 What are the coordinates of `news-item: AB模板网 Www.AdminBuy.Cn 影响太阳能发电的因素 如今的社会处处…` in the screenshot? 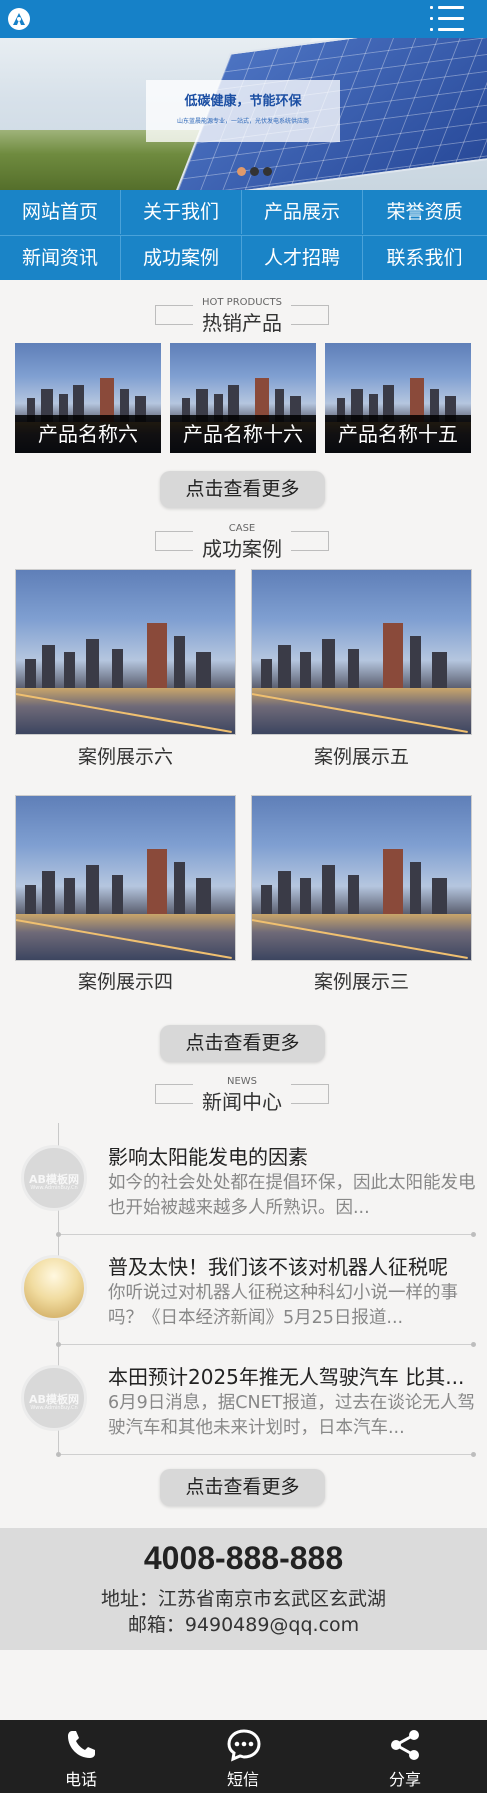 It's located at (248, 1181).